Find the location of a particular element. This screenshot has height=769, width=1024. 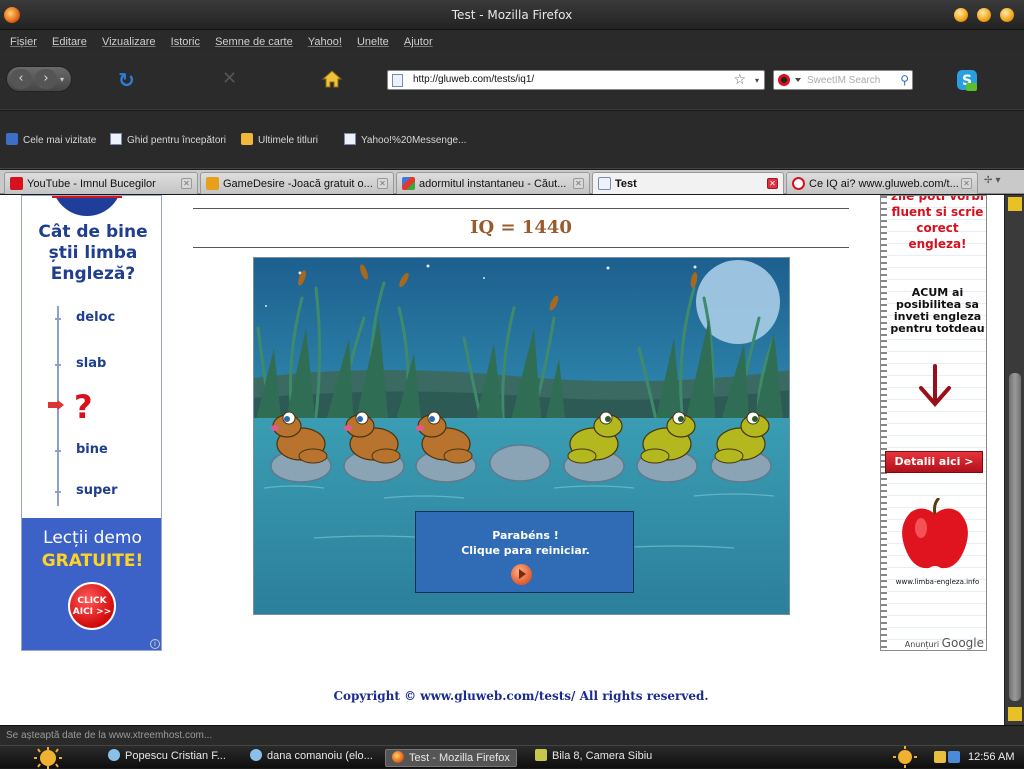

ad-info-icon: i is located at coordinates (155, 644).